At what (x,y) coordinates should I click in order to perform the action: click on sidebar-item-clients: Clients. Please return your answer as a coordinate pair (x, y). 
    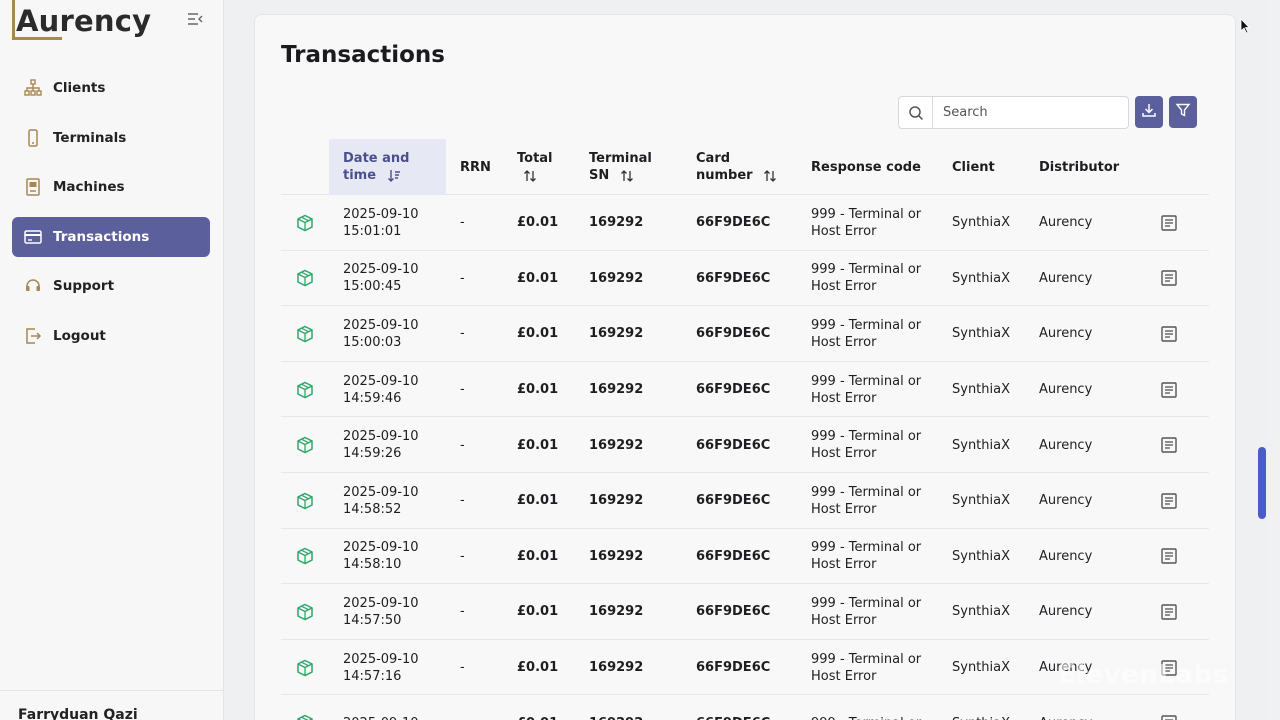
    Looking at the image, I should click on (111, 88).